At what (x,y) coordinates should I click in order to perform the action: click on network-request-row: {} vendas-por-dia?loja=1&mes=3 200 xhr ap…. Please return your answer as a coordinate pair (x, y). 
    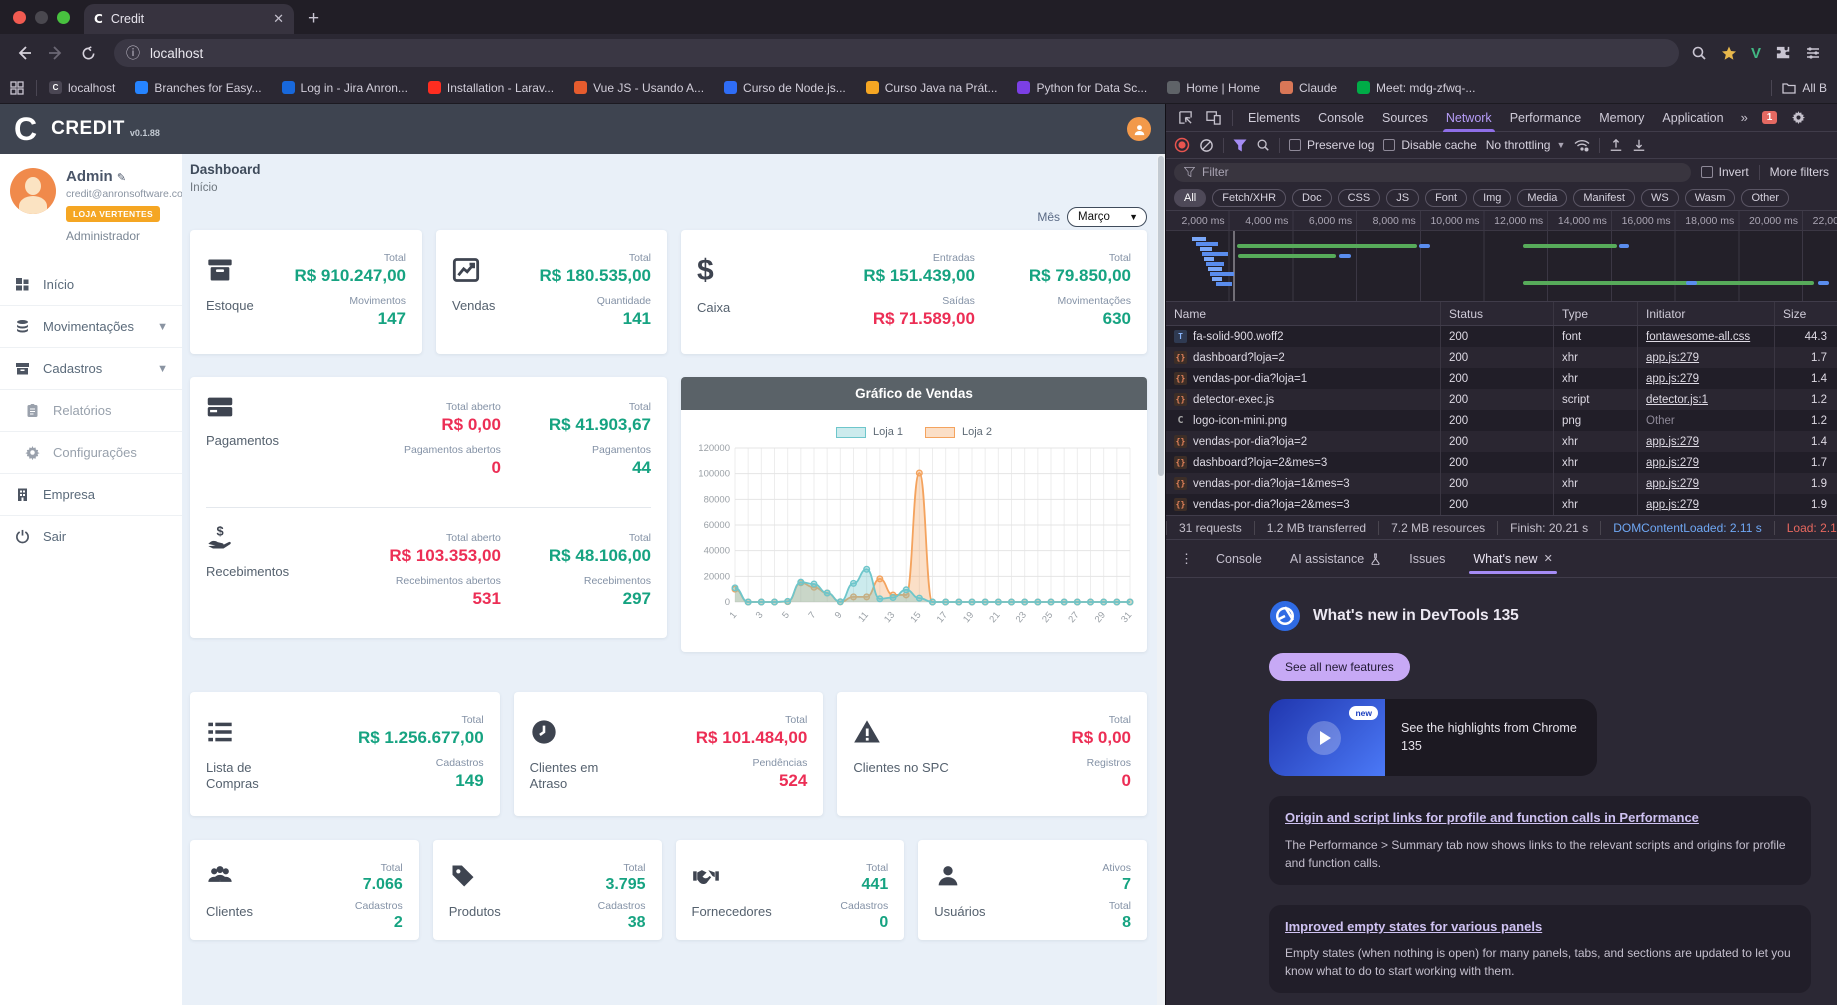
    Looking at the image, I should click on (1501, 483).